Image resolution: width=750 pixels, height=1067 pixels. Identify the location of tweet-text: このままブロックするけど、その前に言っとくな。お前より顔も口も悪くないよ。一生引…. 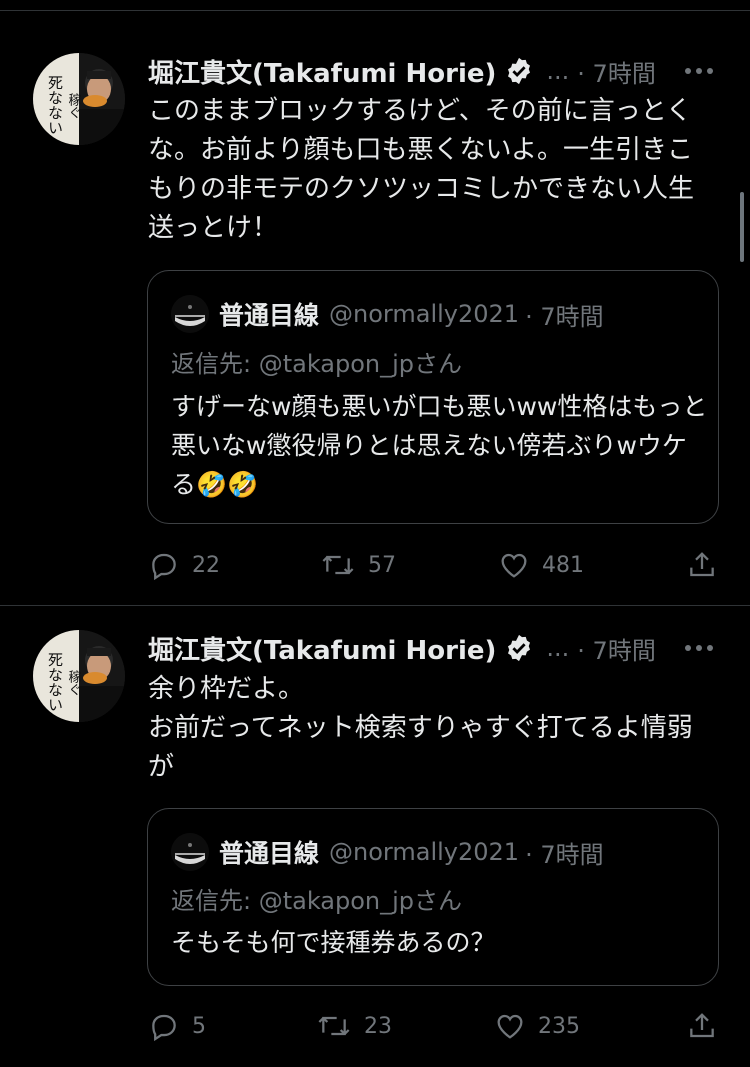
(421, 169).